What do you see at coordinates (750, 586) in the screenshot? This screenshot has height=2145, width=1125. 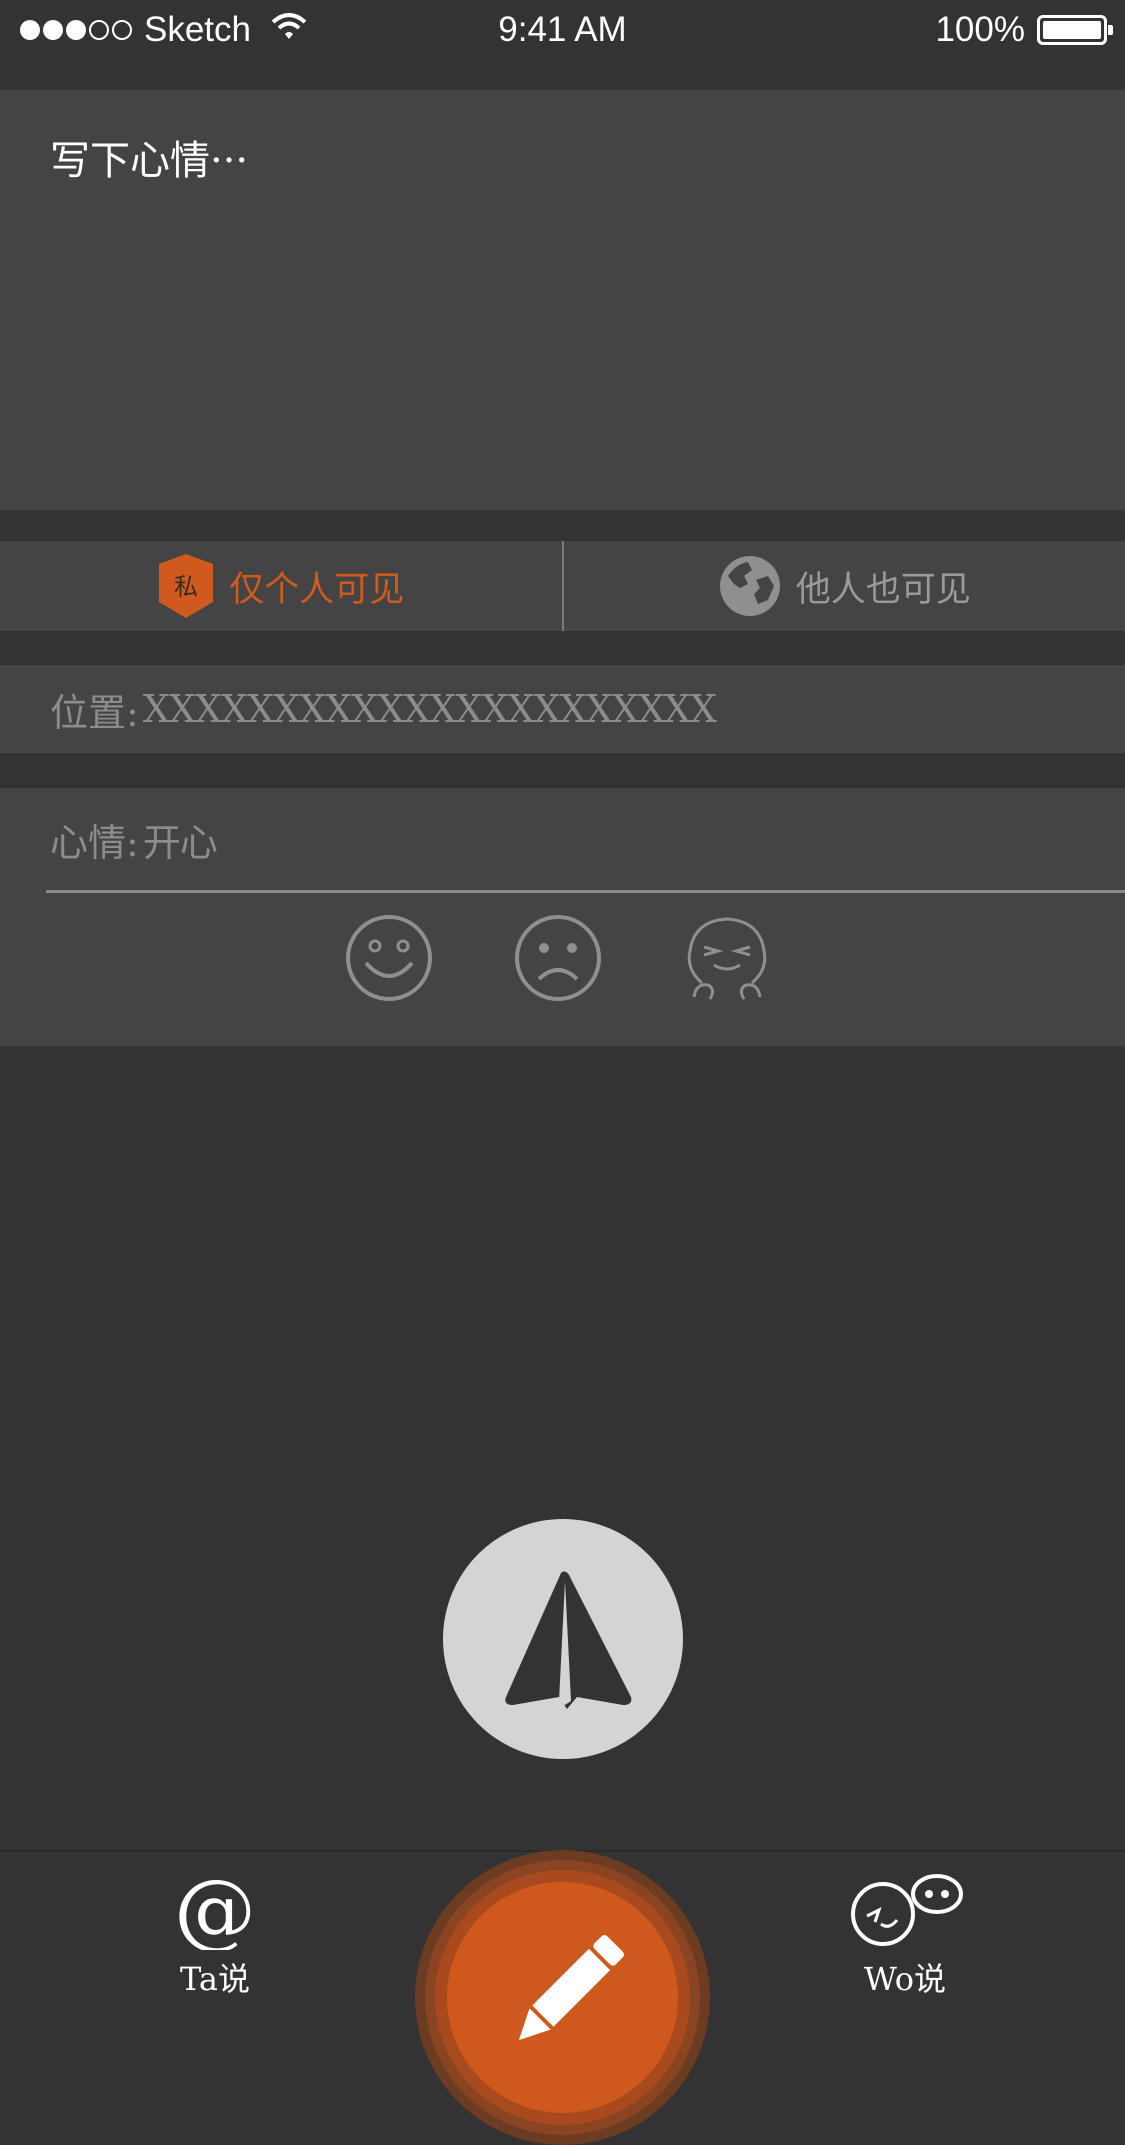 I see `globe-icon` at bounding box center [750, 586].